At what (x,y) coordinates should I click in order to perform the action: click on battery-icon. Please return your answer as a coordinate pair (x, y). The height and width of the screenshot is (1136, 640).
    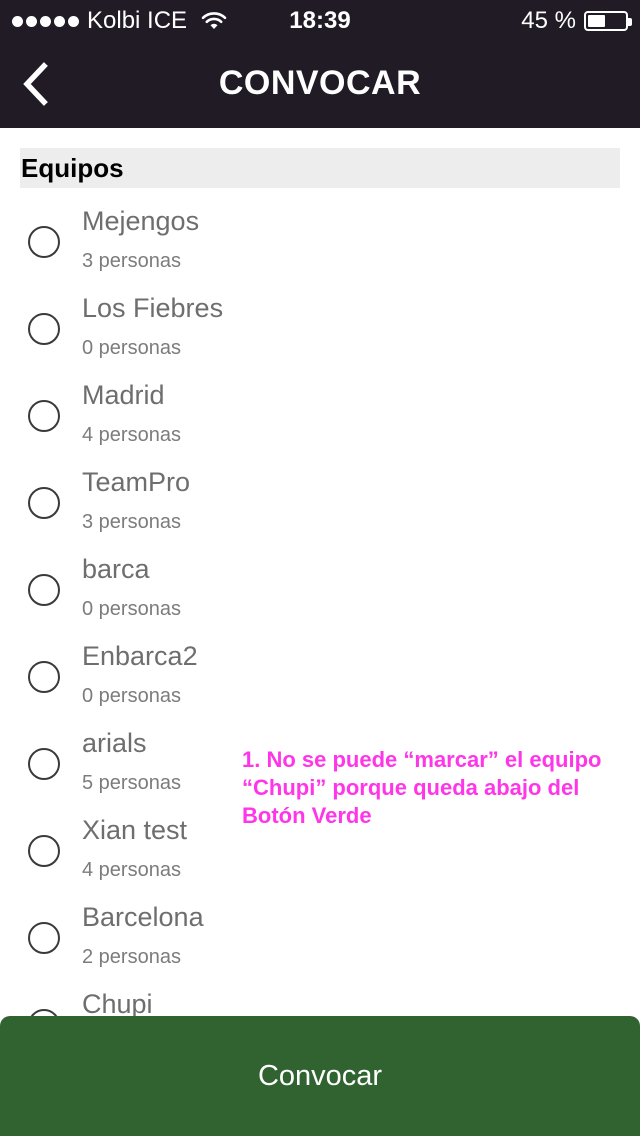
    Looking at the image, I should click on (608, 21).